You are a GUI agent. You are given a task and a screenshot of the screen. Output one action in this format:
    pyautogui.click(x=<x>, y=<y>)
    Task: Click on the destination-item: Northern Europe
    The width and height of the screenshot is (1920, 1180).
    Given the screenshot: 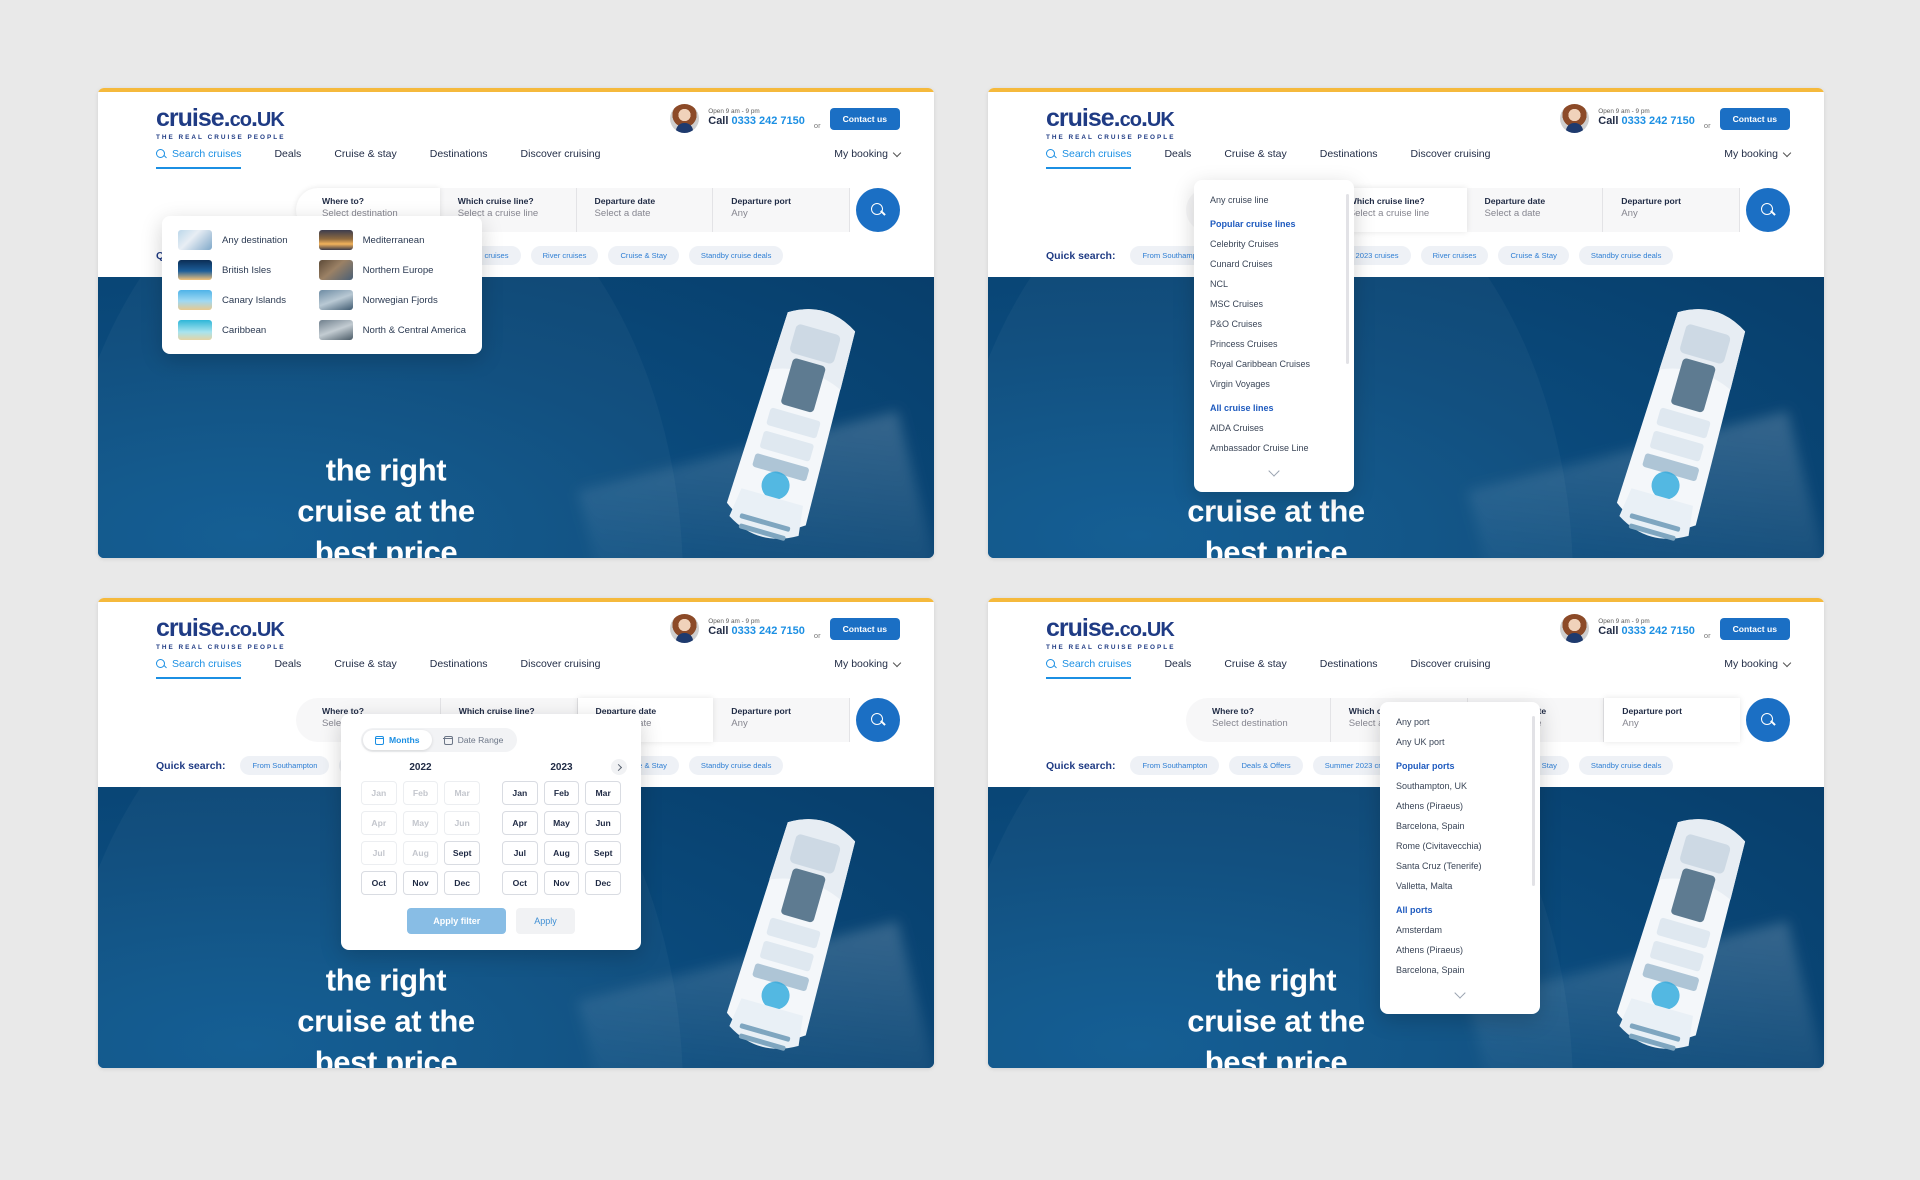 What is the action you would take?
    pyautogui.click(x=392, y=270)
    